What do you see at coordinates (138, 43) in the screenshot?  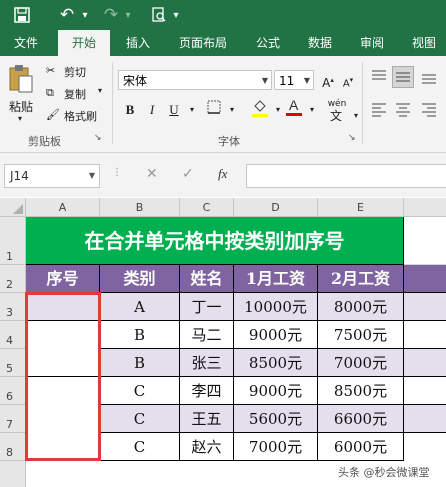 I see `tab-insert: 插入` at bounding box center [138, 43].